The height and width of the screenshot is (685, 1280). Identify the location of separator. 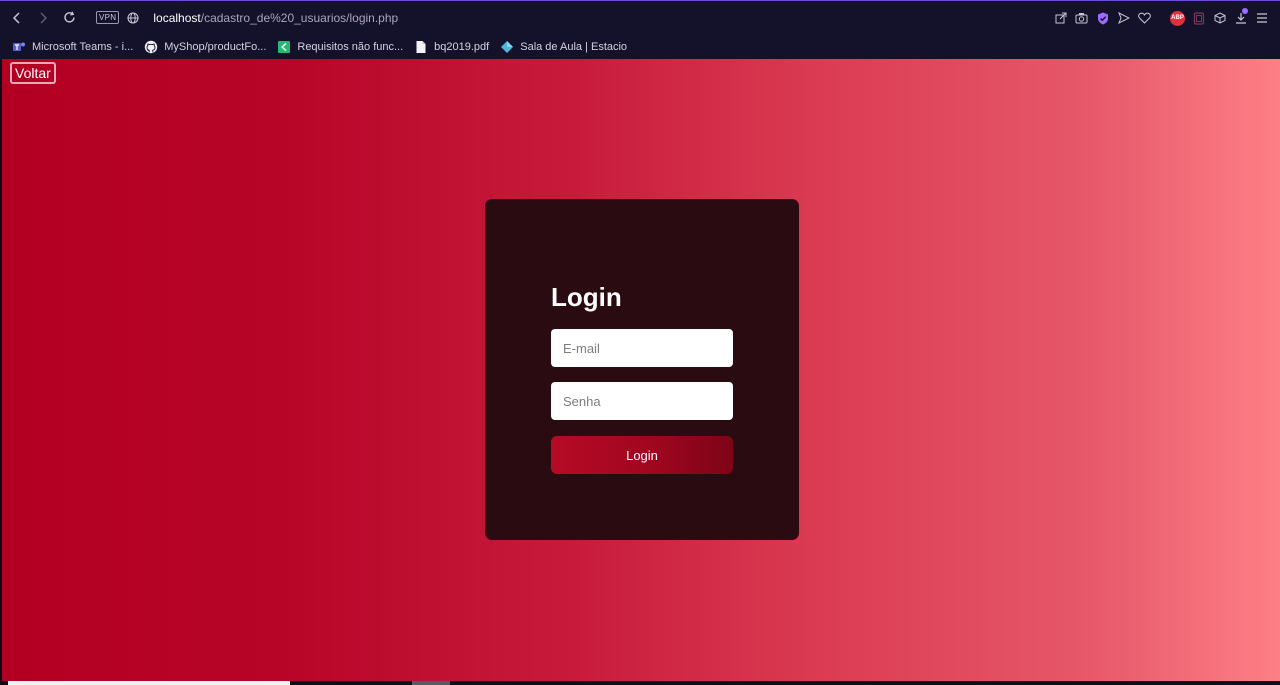
(1161, 18).